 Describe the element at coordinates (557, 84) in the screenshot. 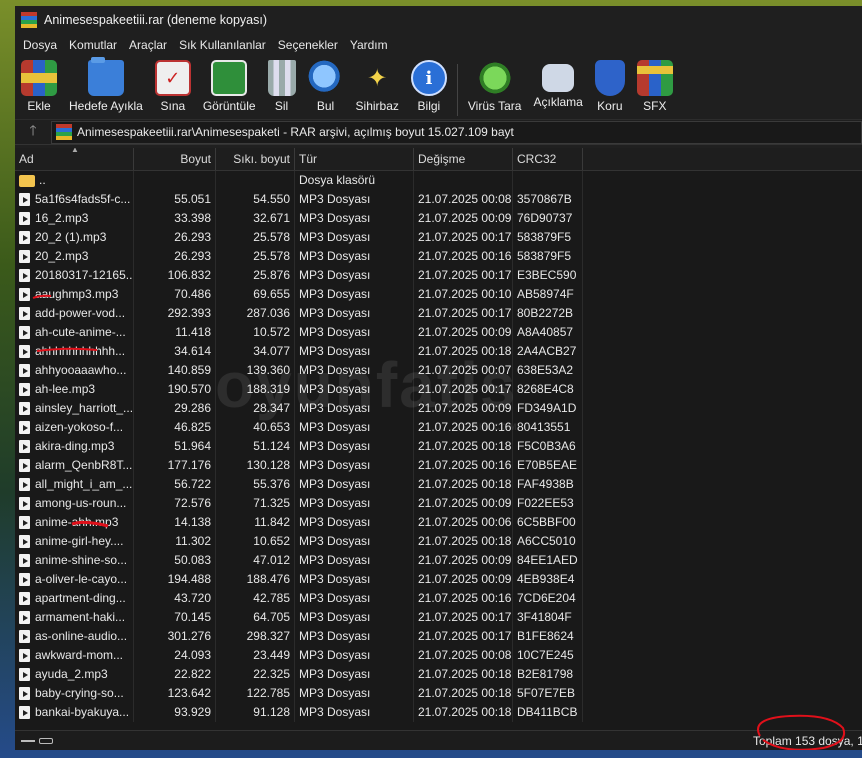

I see `comment-button: Açıklama` at that location.